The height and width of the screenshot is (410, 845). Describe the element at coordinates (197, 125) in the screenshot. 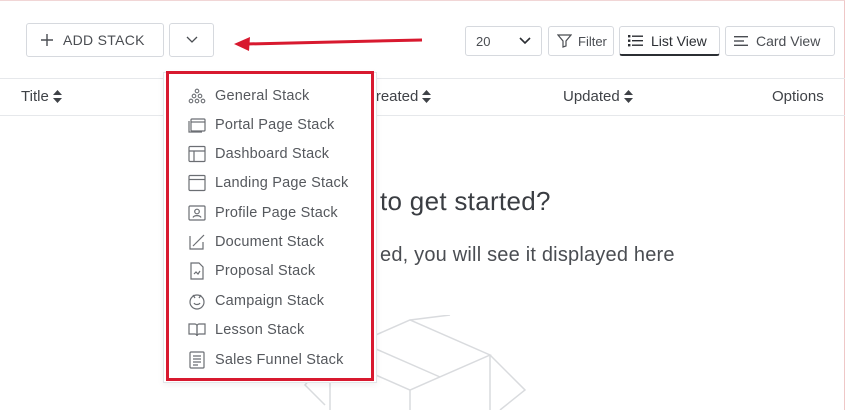

I see `portal-page-icon` at that location.